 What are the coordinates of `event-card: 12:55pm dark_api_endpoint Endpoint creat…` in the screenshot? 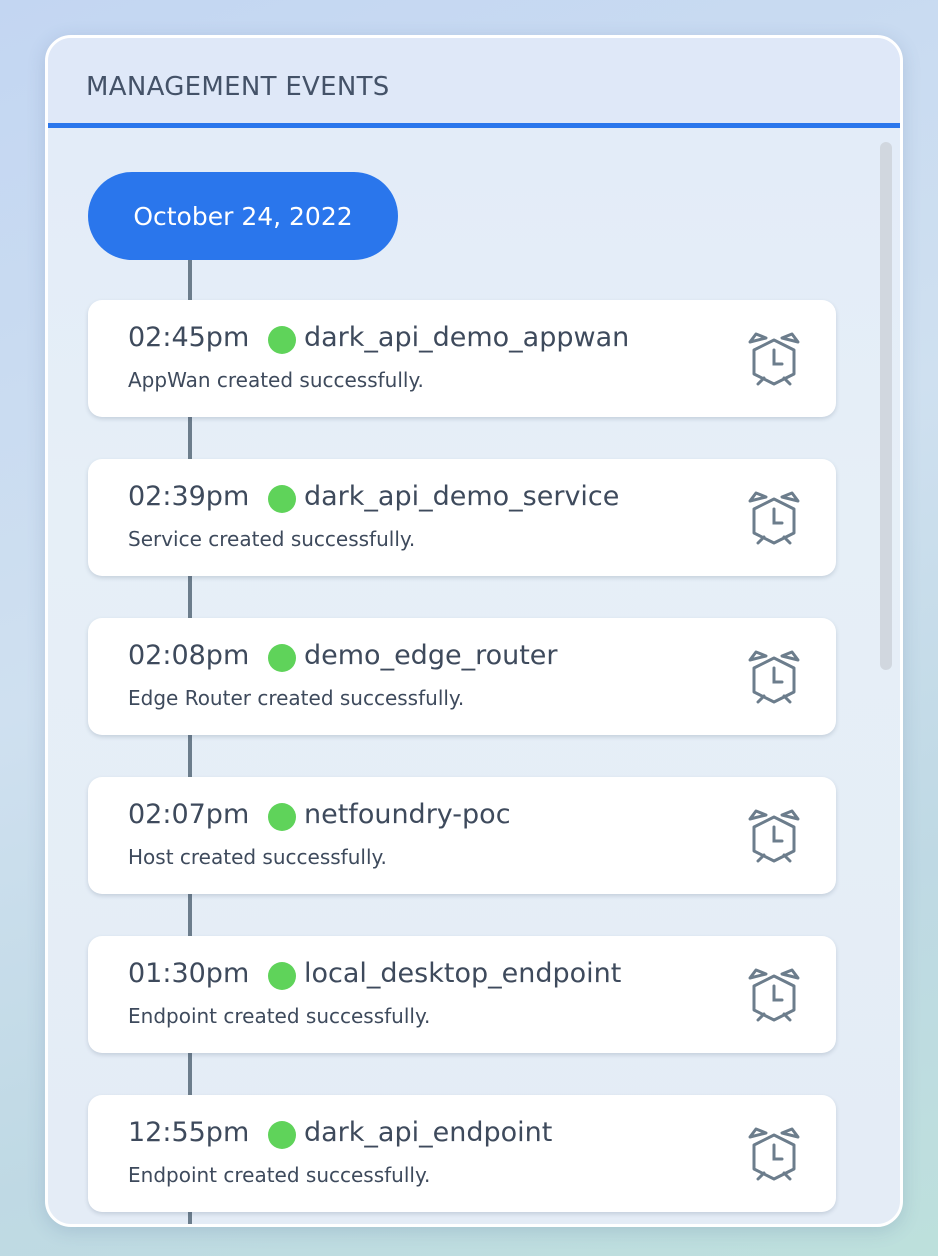 It's located at (462, 1153).